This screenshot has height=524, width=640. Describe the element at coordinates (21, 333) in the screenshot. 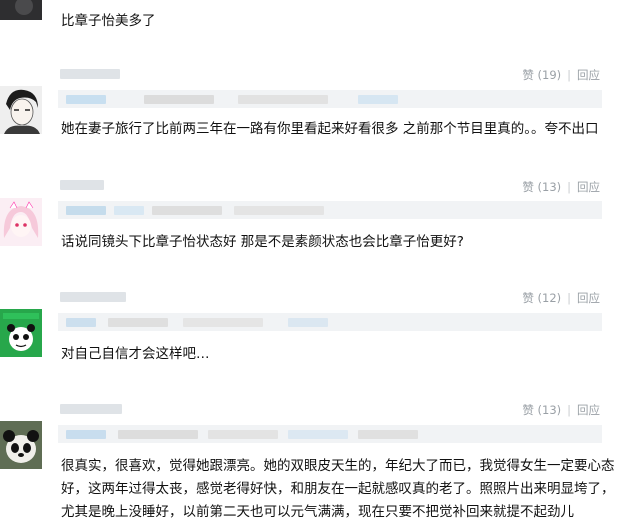

I see `green-panda-sticker-avatar-icon` at that location.